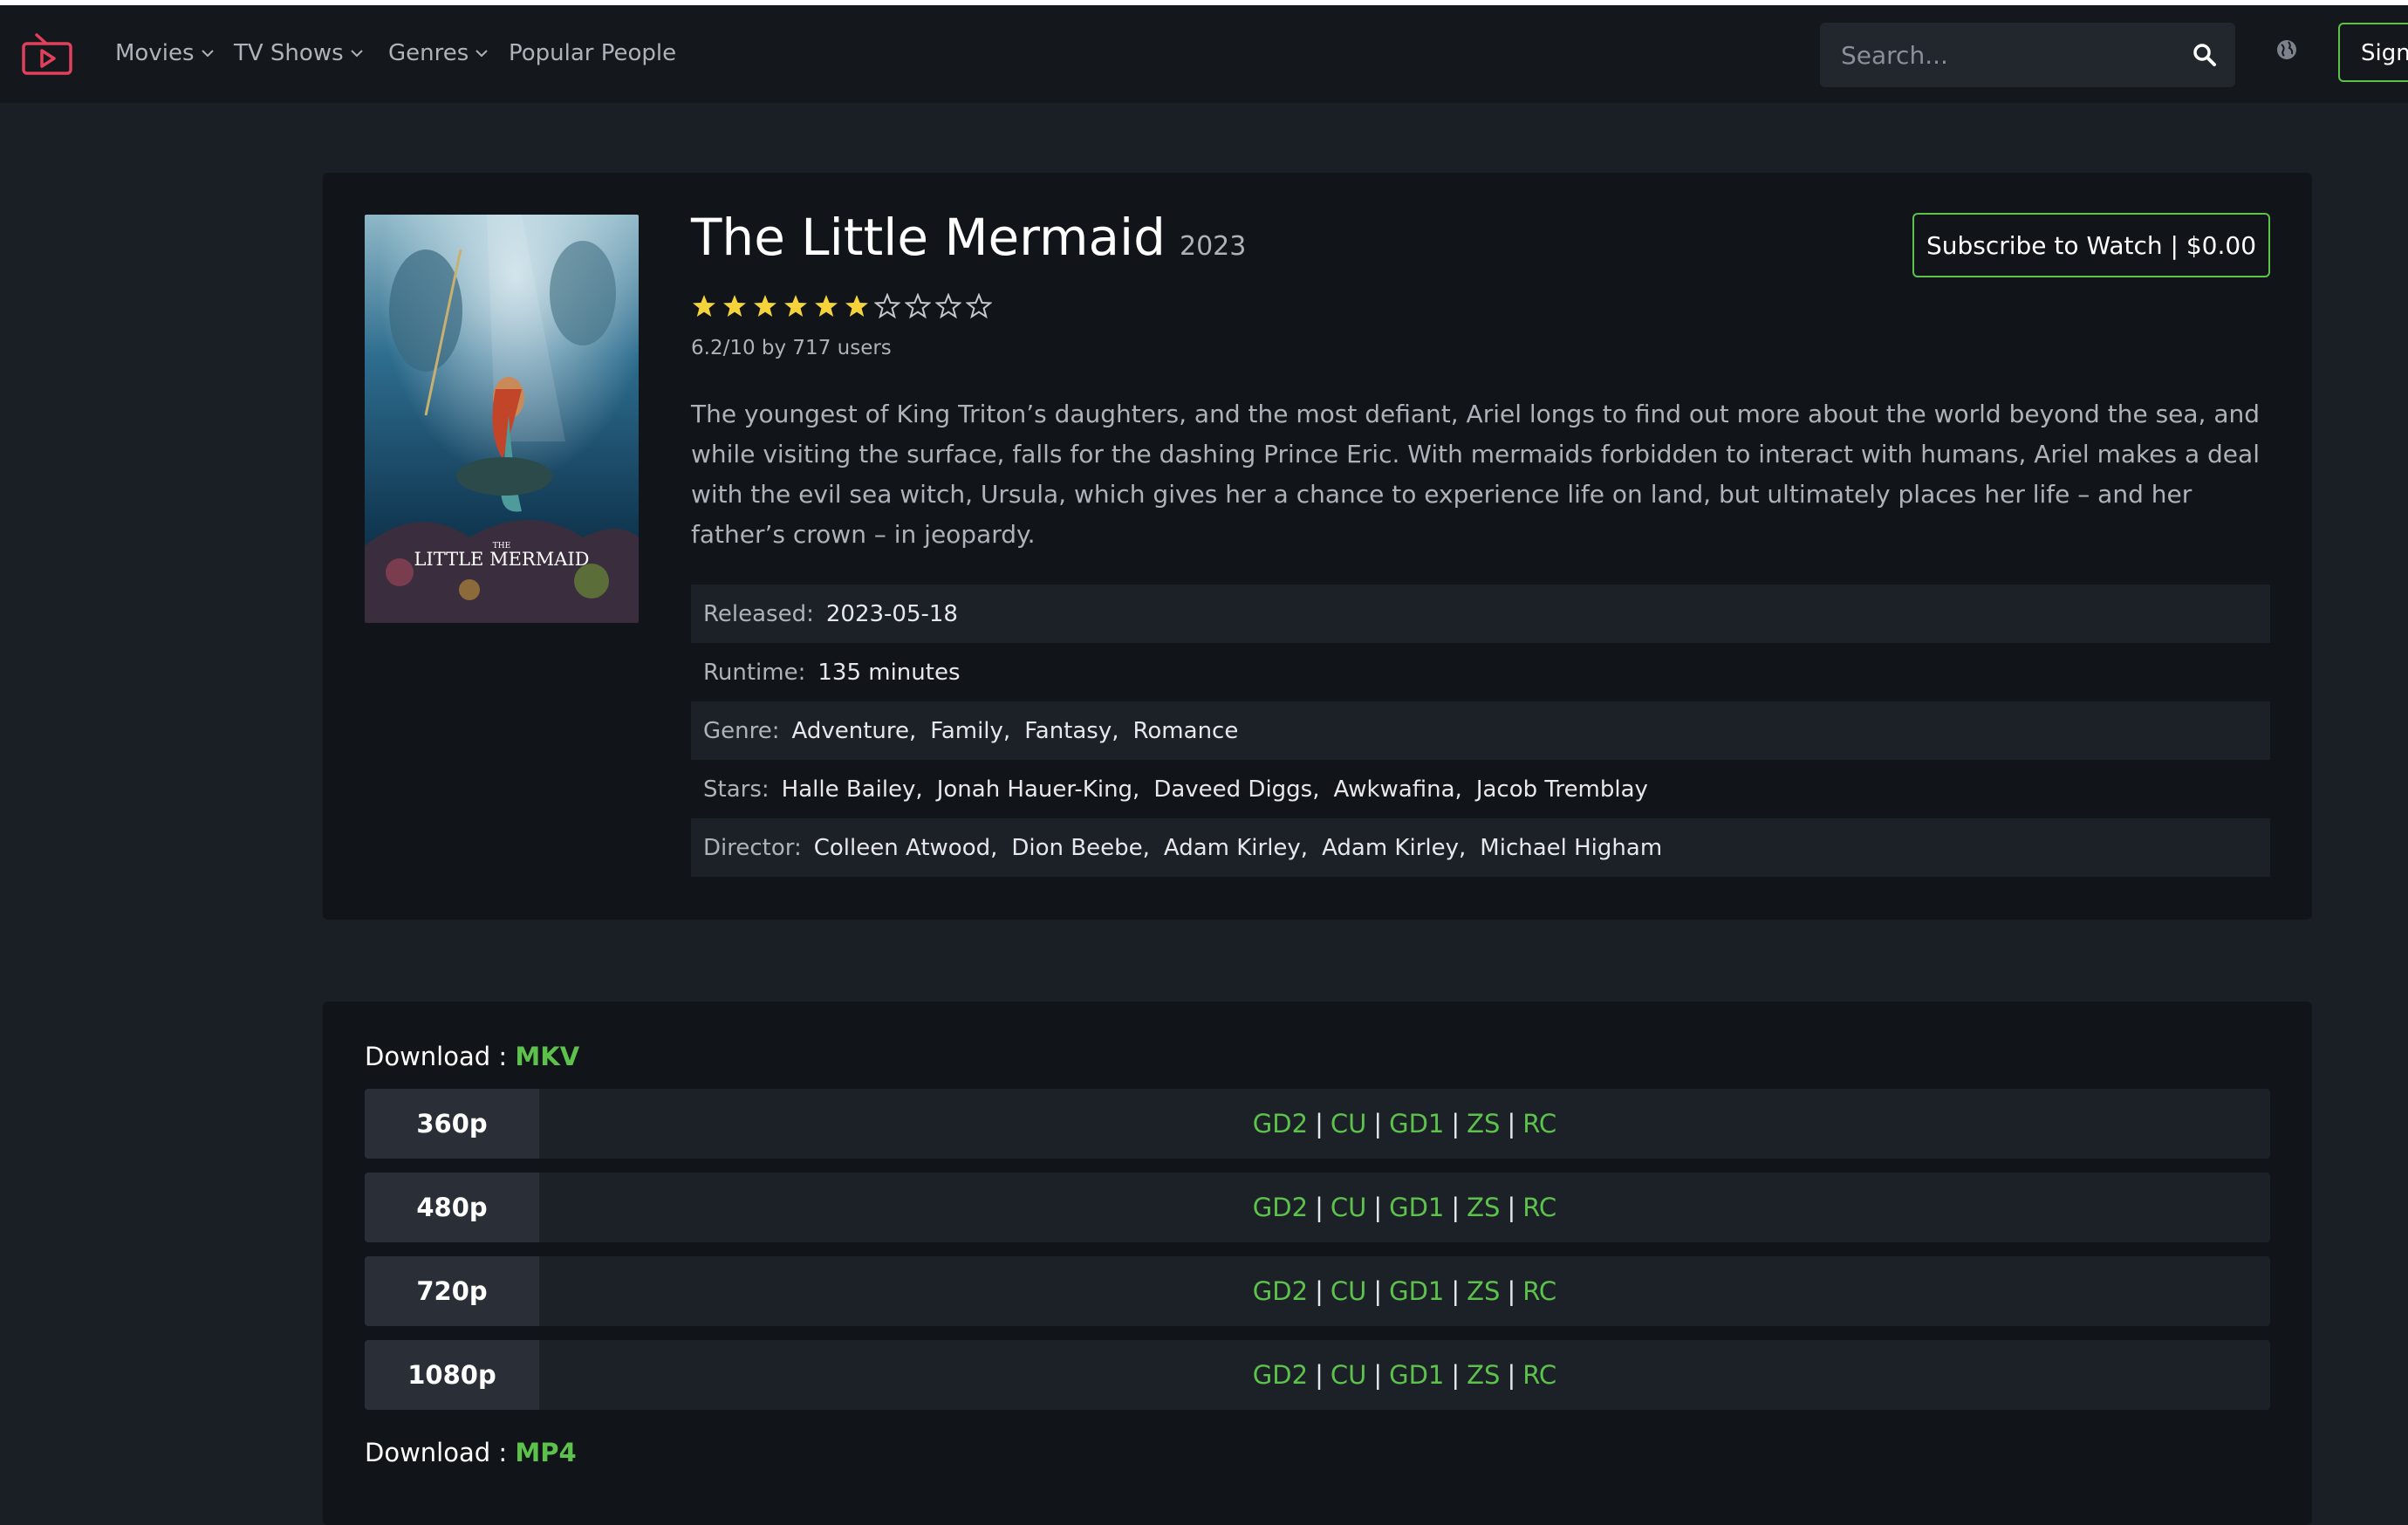  I want to click on movie-poster: THE LITTLE MERMAID, so click(502, 419).